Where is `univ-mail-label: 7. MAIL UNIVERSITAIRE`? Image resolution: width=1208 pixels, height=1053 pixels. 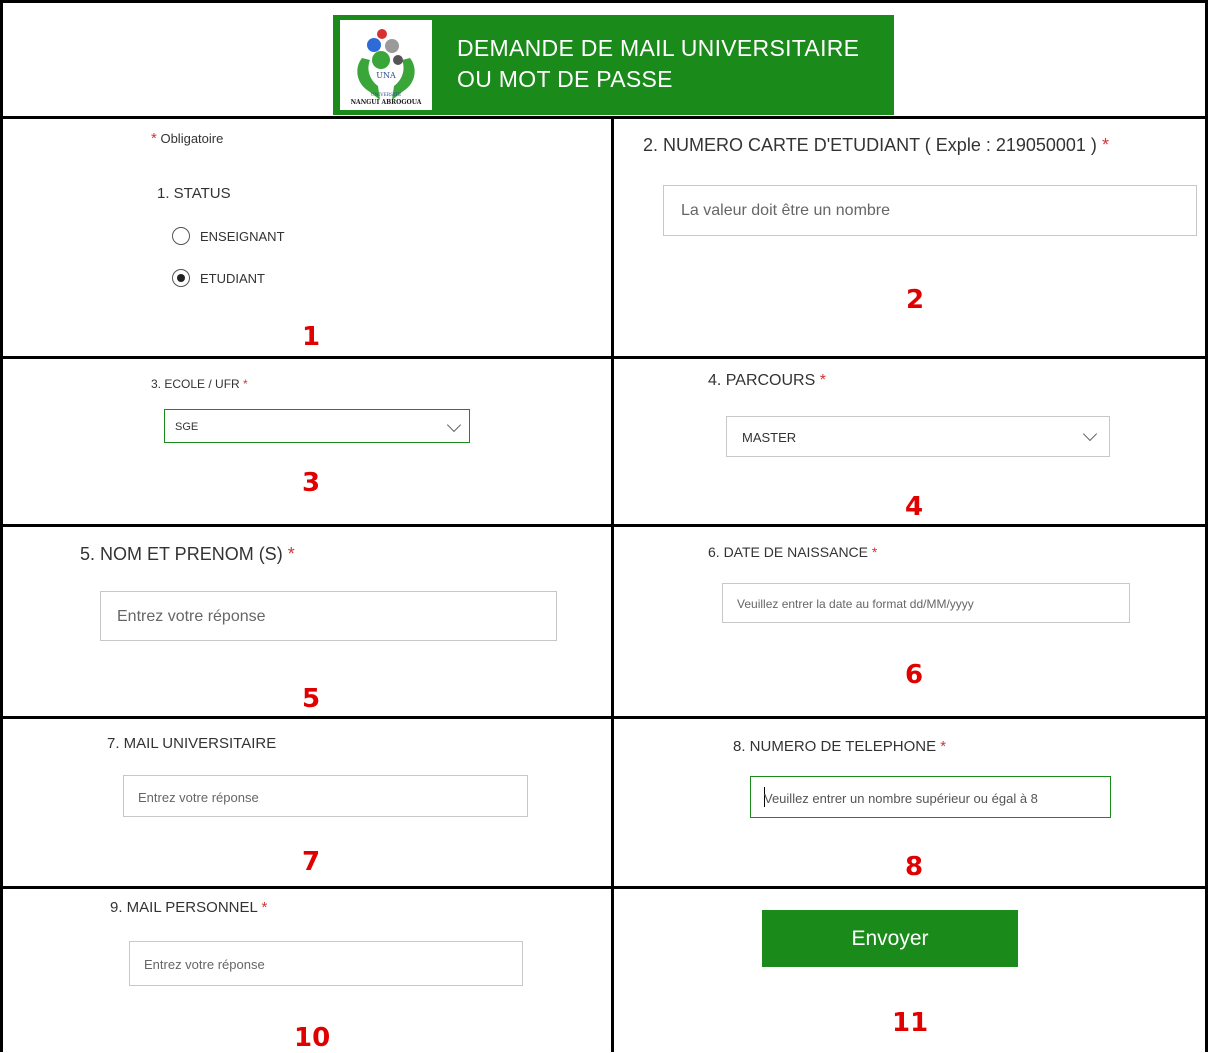 univ-mail-label: 7. MAIL UNIVERSITAIRE is located at coordinates (192, 743).